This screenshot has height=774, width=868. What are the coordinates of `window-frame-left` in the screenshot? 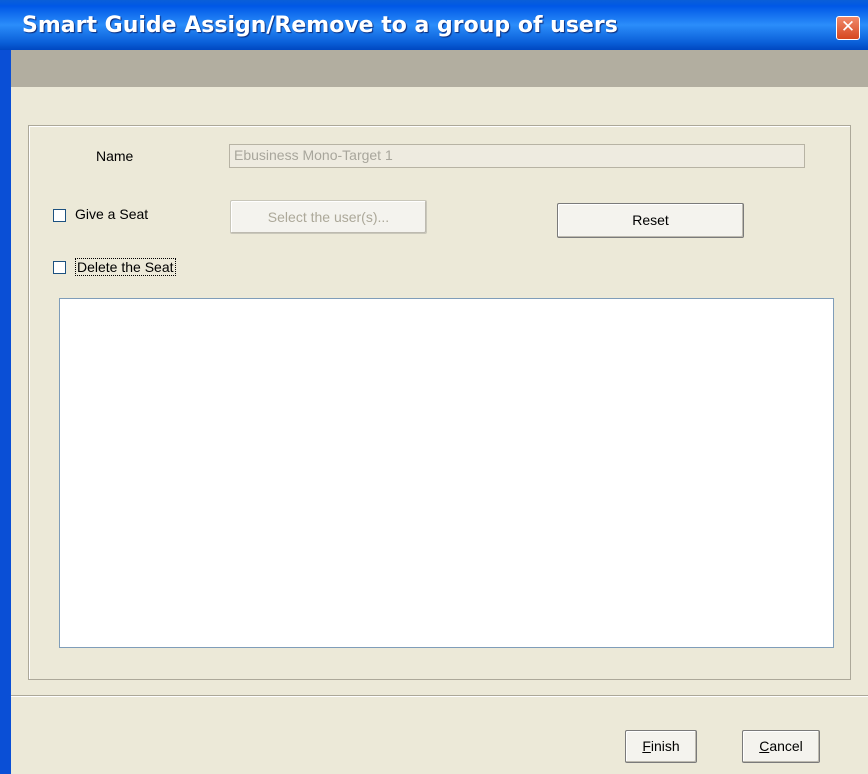 It's located at (5, 412).